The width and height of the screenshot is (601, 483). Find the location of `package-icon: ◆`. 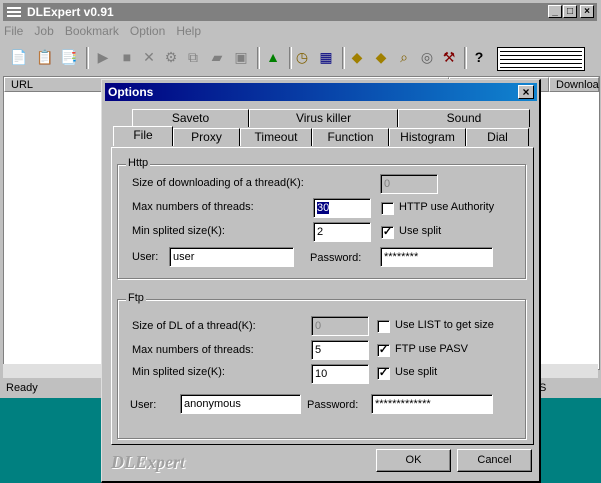

package-icon: ◆ is located at coordinates (357, 57).